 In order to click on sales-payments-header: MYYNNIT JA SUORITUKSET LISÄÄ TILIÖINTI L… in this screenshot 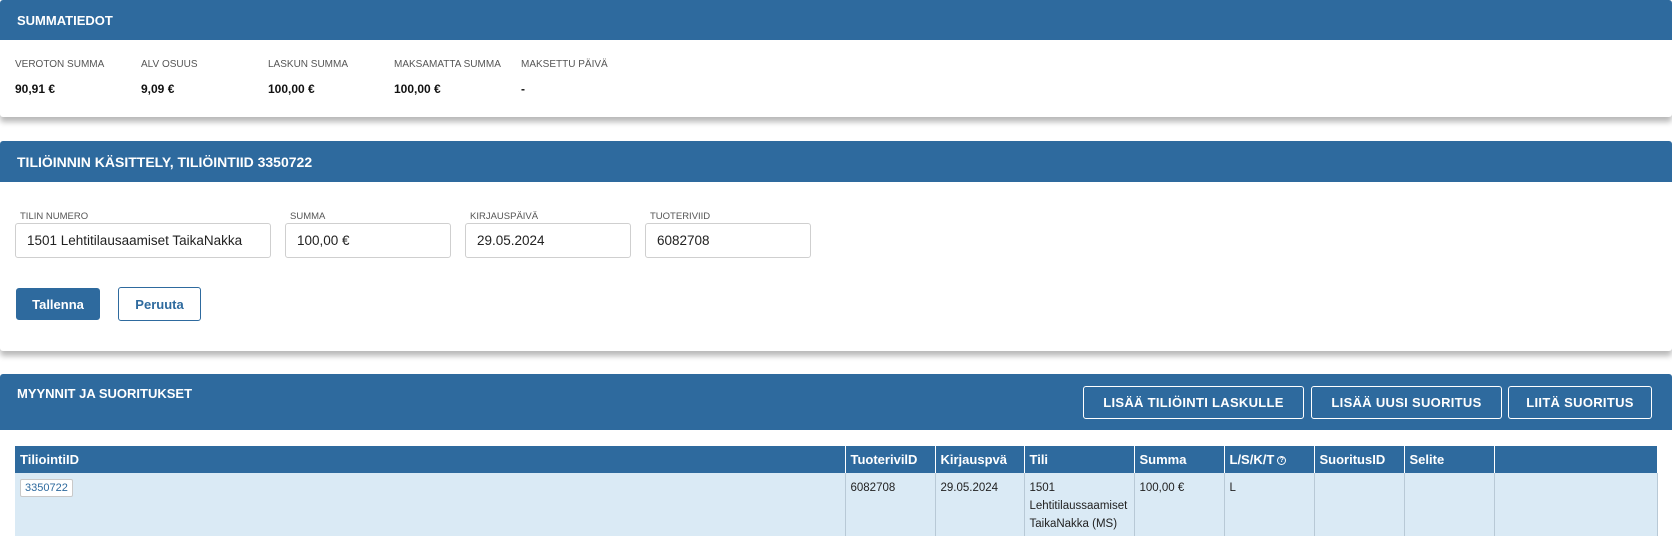, I will do `click(836, 402)`.